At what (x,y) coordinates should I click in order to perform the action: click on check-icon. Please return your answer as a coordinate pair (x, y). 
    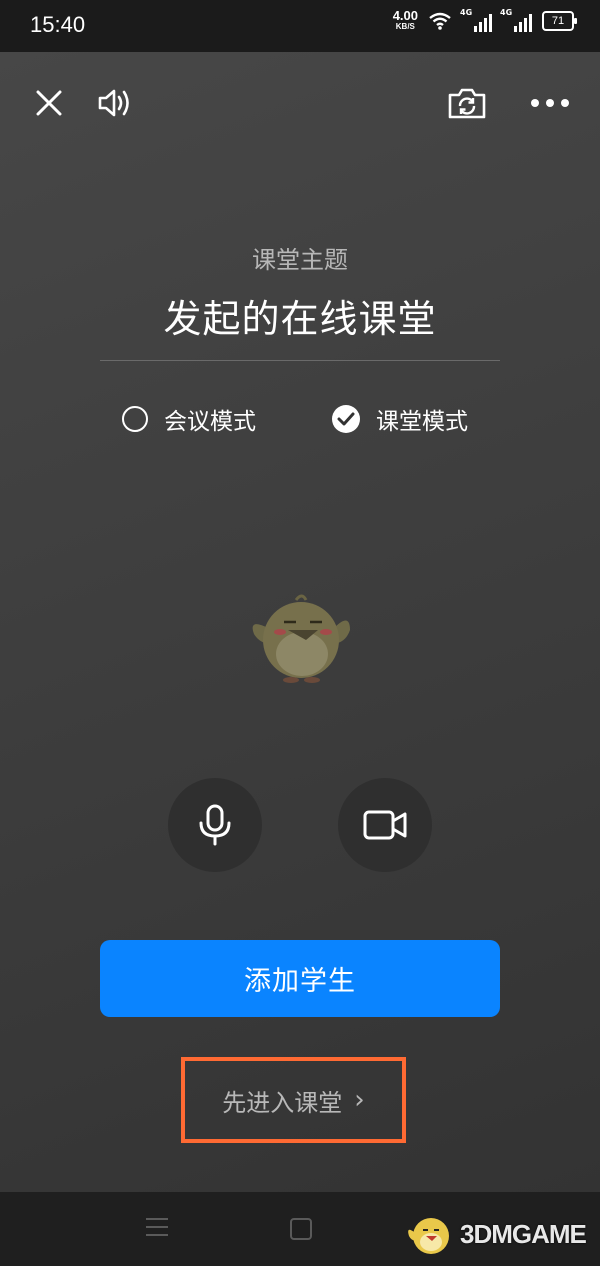
    Looking at the image, I should click on (346, 419).